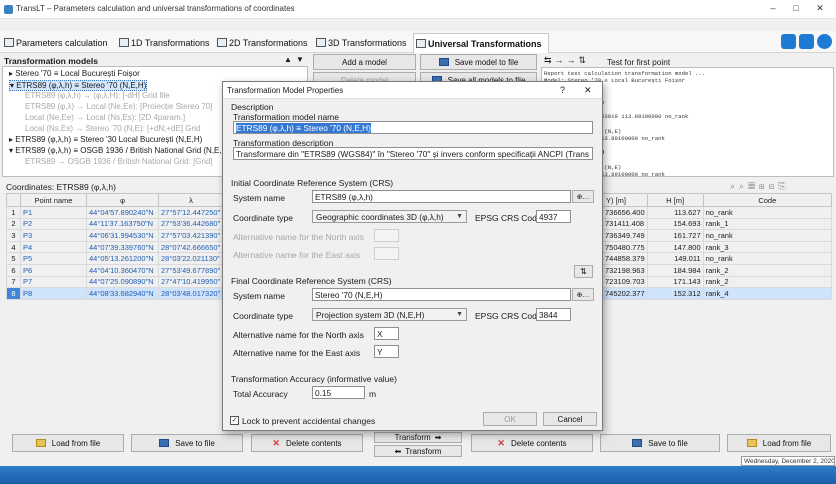 The width and height of the screenshot is (836, 484). Describe the element at coordinates (68, 443) in the screenshot. I see `load-from-file-button: Load from file` at that location.